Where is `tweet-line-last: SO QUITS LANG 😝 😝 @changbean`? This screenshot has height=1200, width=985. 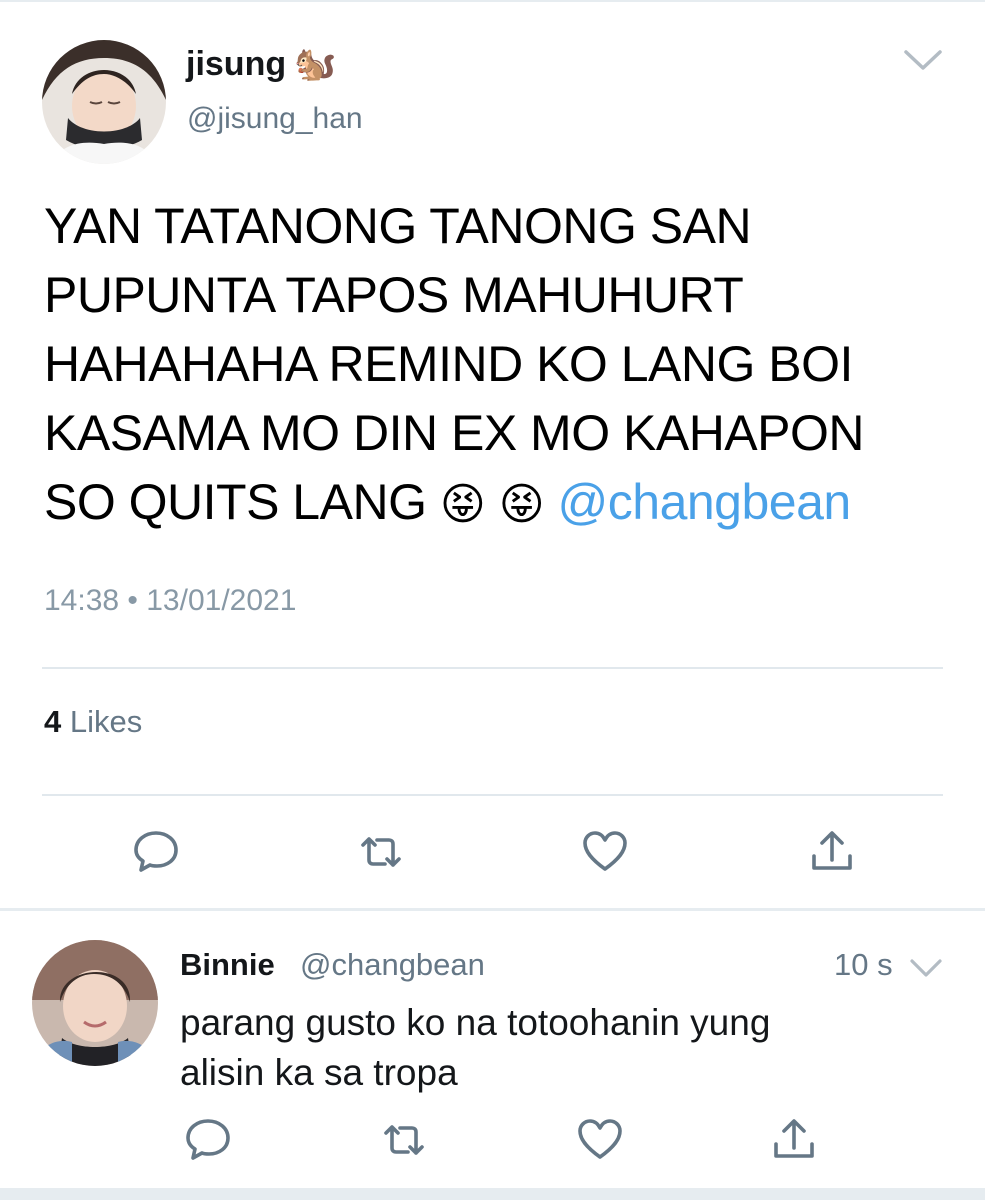 tweet-line-last: SO QUITS LANG 😝 😝 @changbean is located at coordinates (504, 503).